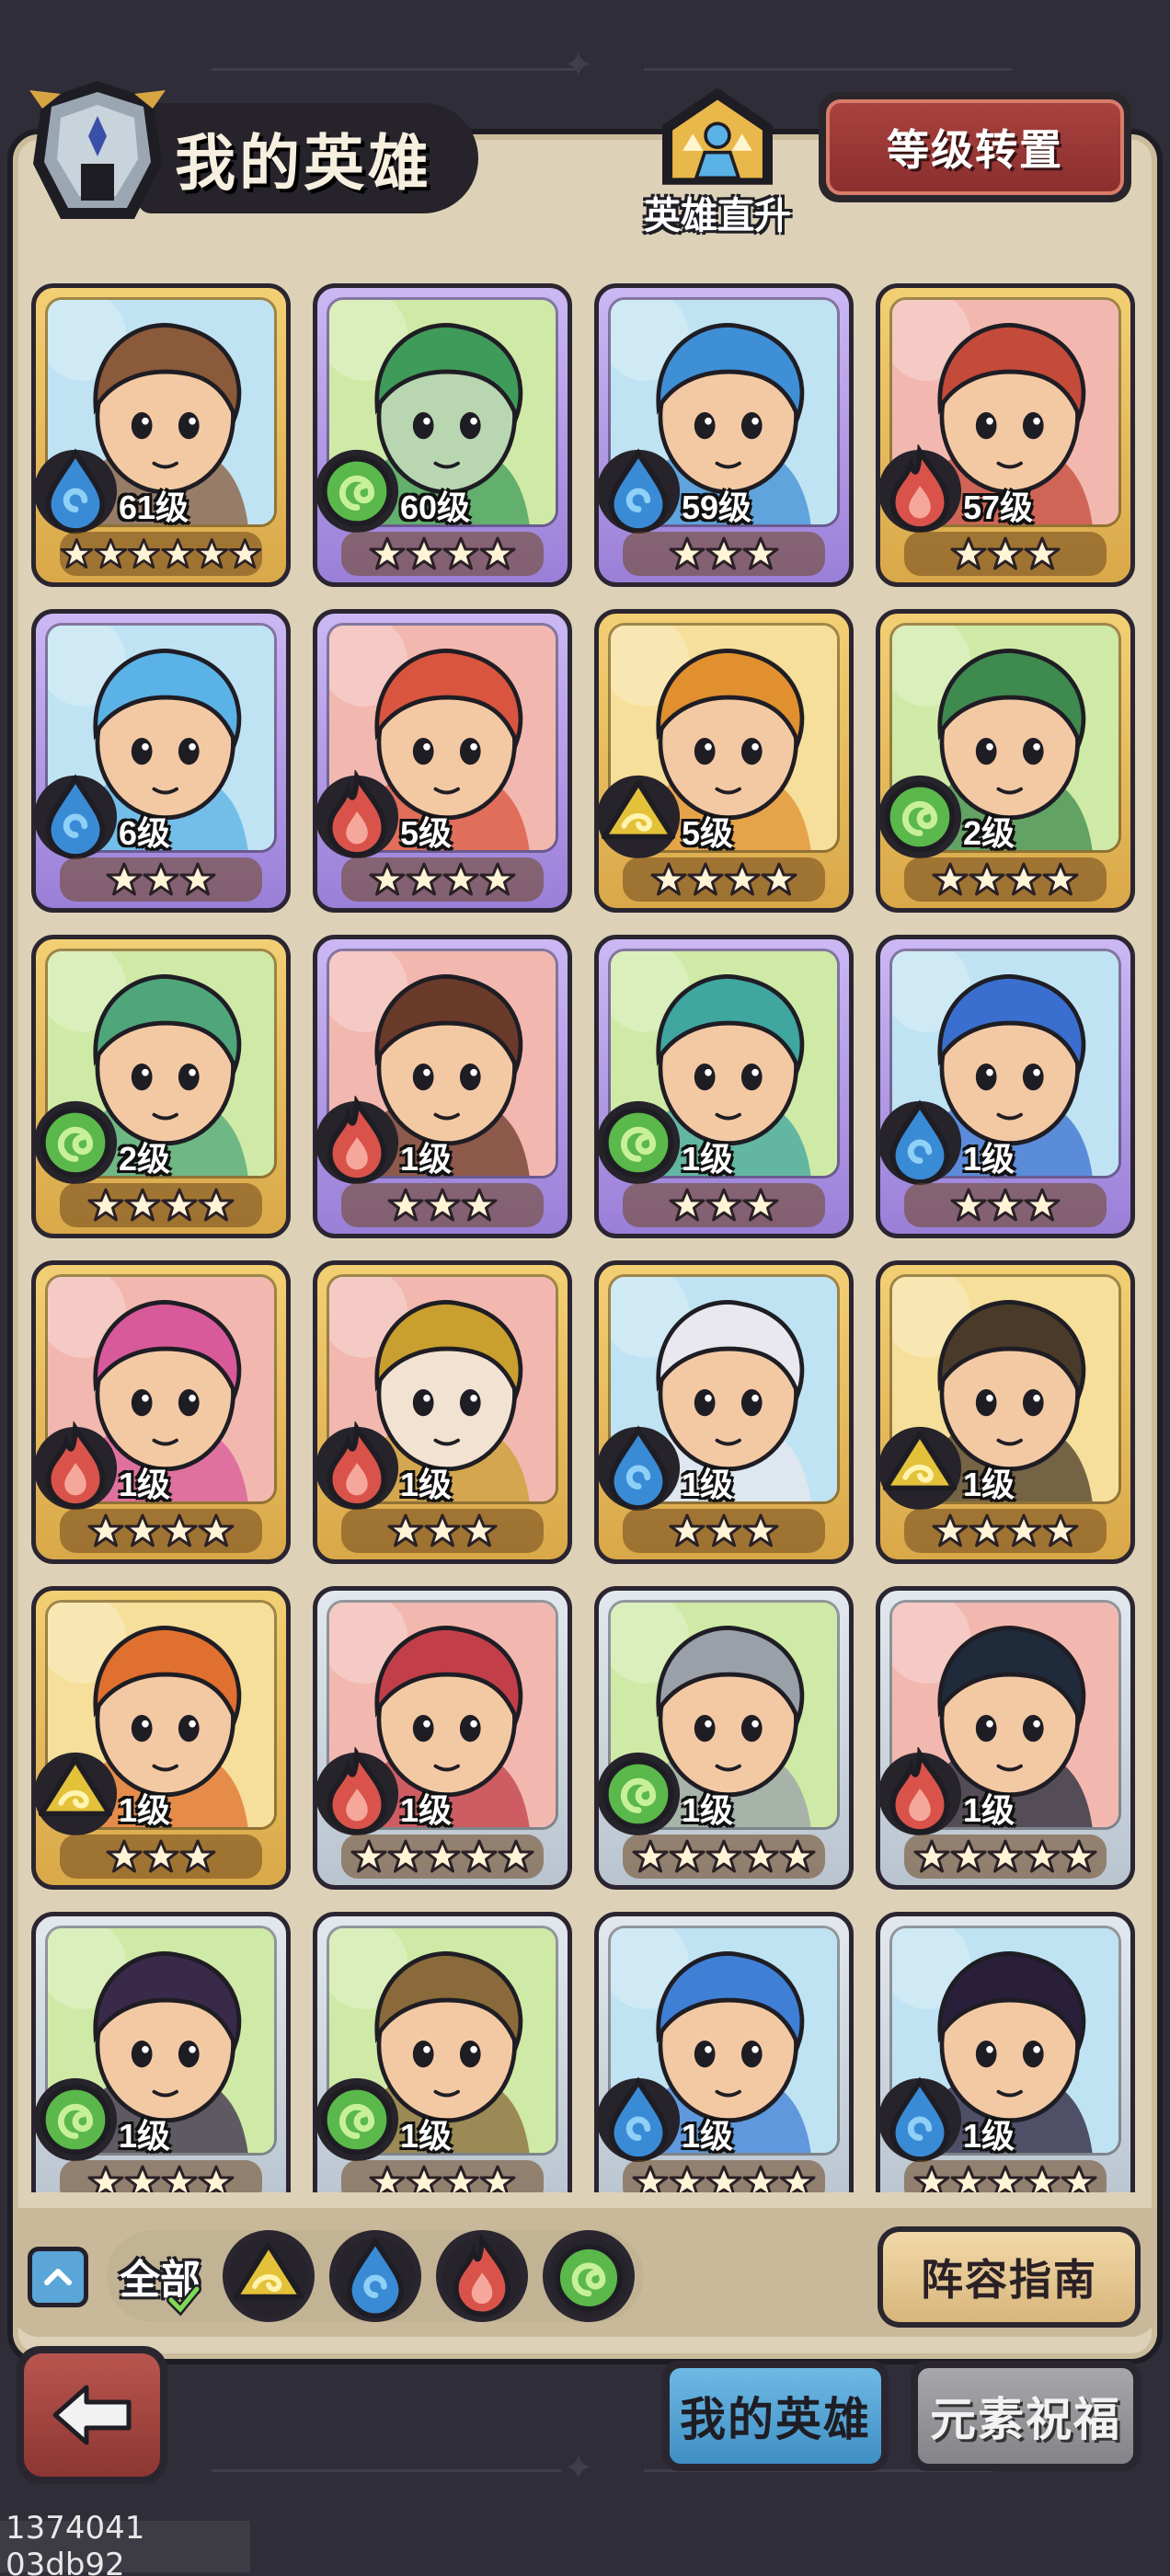 The image size is (1170, 2576). What do you see at coordinates (1005, 435) in the screenshot?
I see `hero-card: 57级` at bounding box center [1005, 435].